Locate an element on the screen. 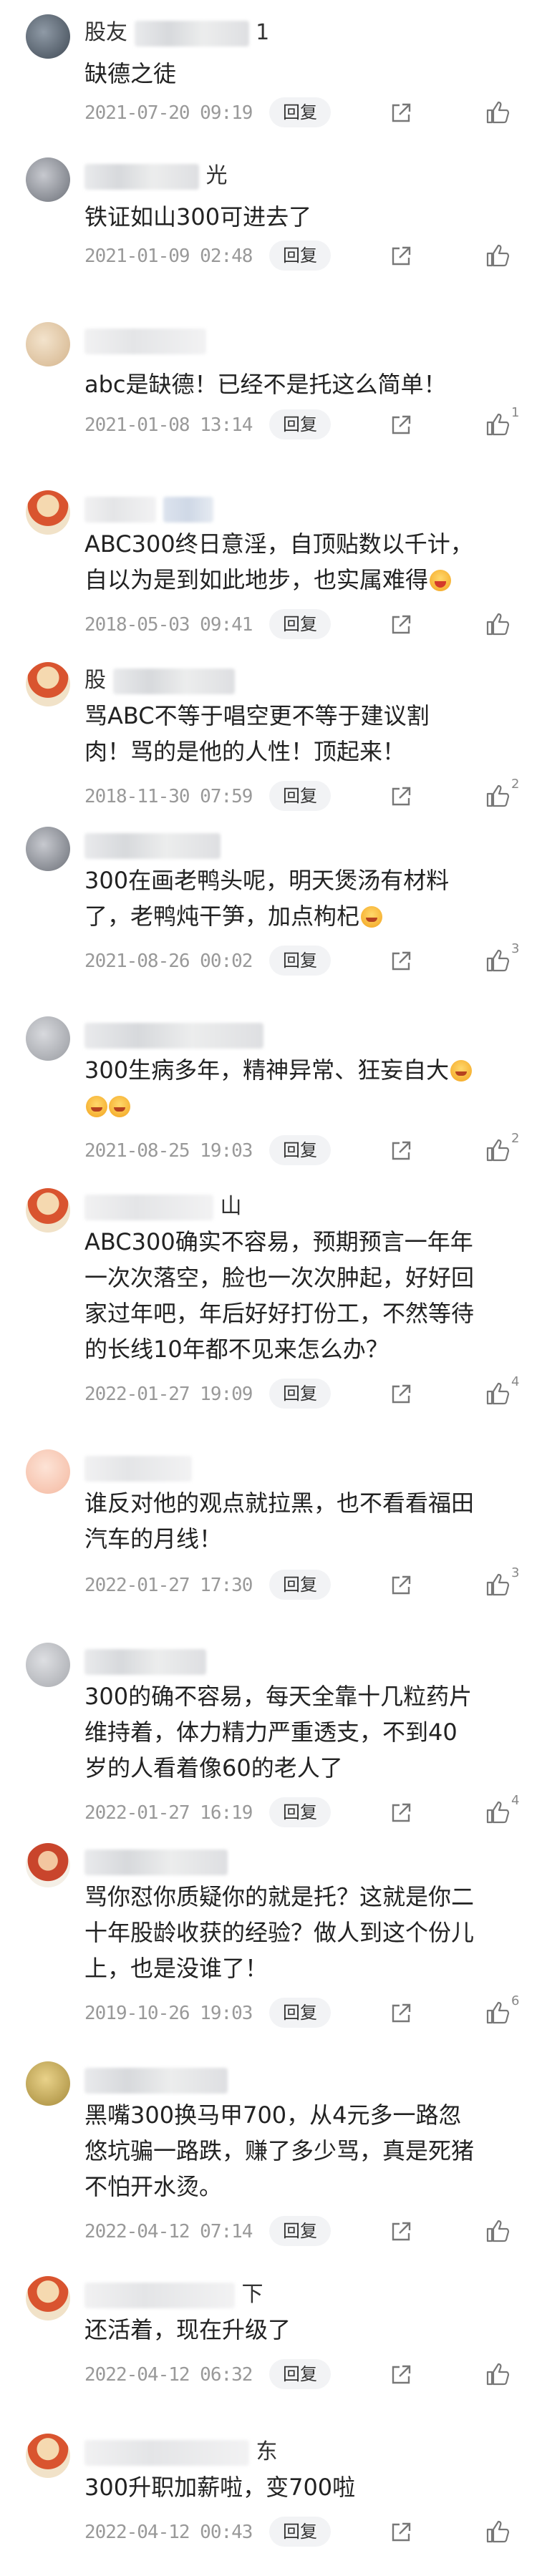 The height and width of the screenshot is (2576, 537). comment-meta: 2021-01-08 13:14 回复 1 is located at coordinates (306, 422).